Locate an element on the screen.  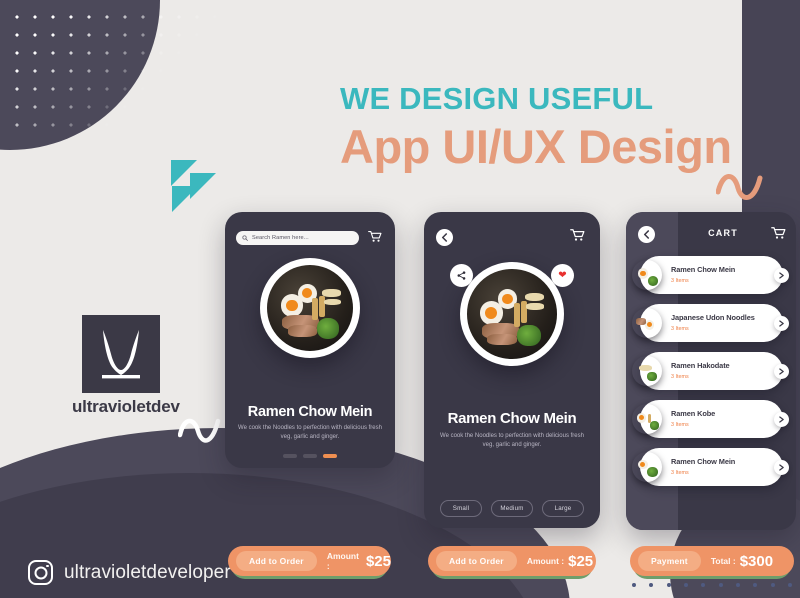
cart-bottom-bar: Payment Total : $300 is located at coordinates (712, 561).